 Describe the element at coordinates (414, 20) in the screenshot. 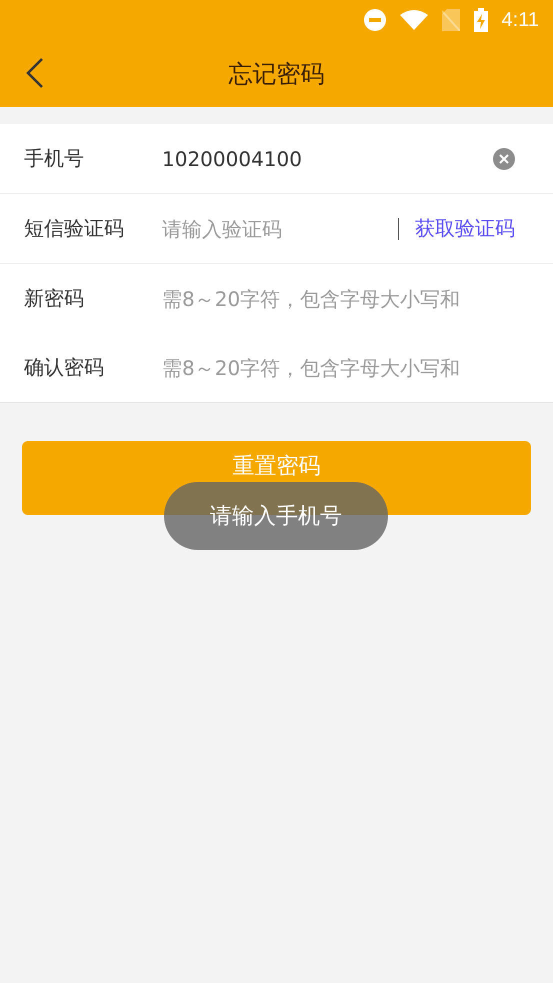

I see `wifi-icon` at that location.